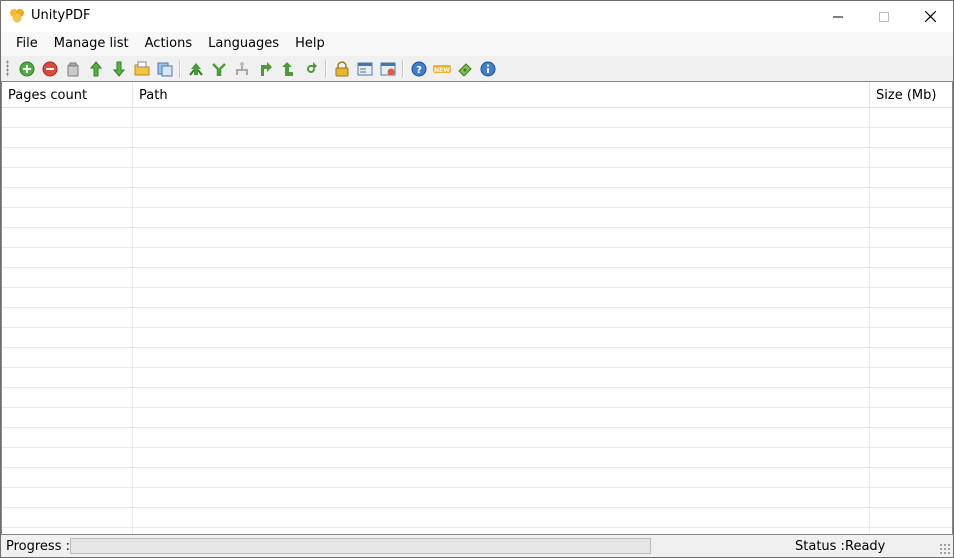 The image size is (954, 558). What do you see at coordinates (838, 16) in the screenshot?
I see `minimize-button` at bounding box center [838, 16].